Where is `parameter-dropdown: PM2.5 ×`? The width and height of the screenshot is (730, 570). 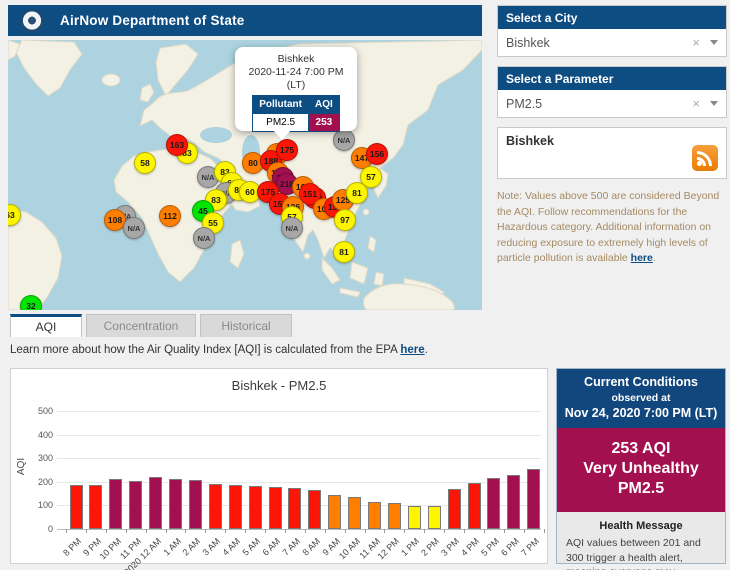
parameter-dropdown: PM2.5 × is located at coordinates (612, 103).